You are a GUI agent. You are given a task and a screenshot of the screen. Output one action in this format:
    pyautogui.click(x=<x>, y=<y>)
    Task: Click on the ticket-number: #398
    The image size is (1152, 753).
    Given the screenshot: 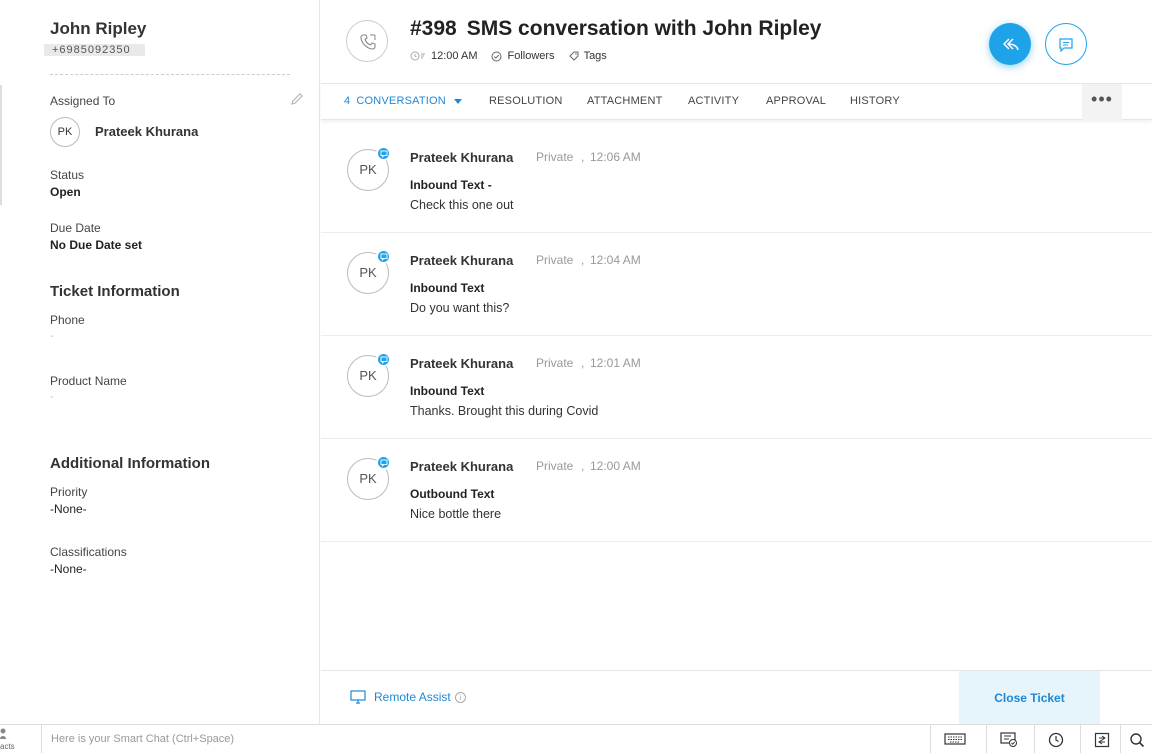 What is the action you would take?
    pyautogui.click(x=433, y=28)
    